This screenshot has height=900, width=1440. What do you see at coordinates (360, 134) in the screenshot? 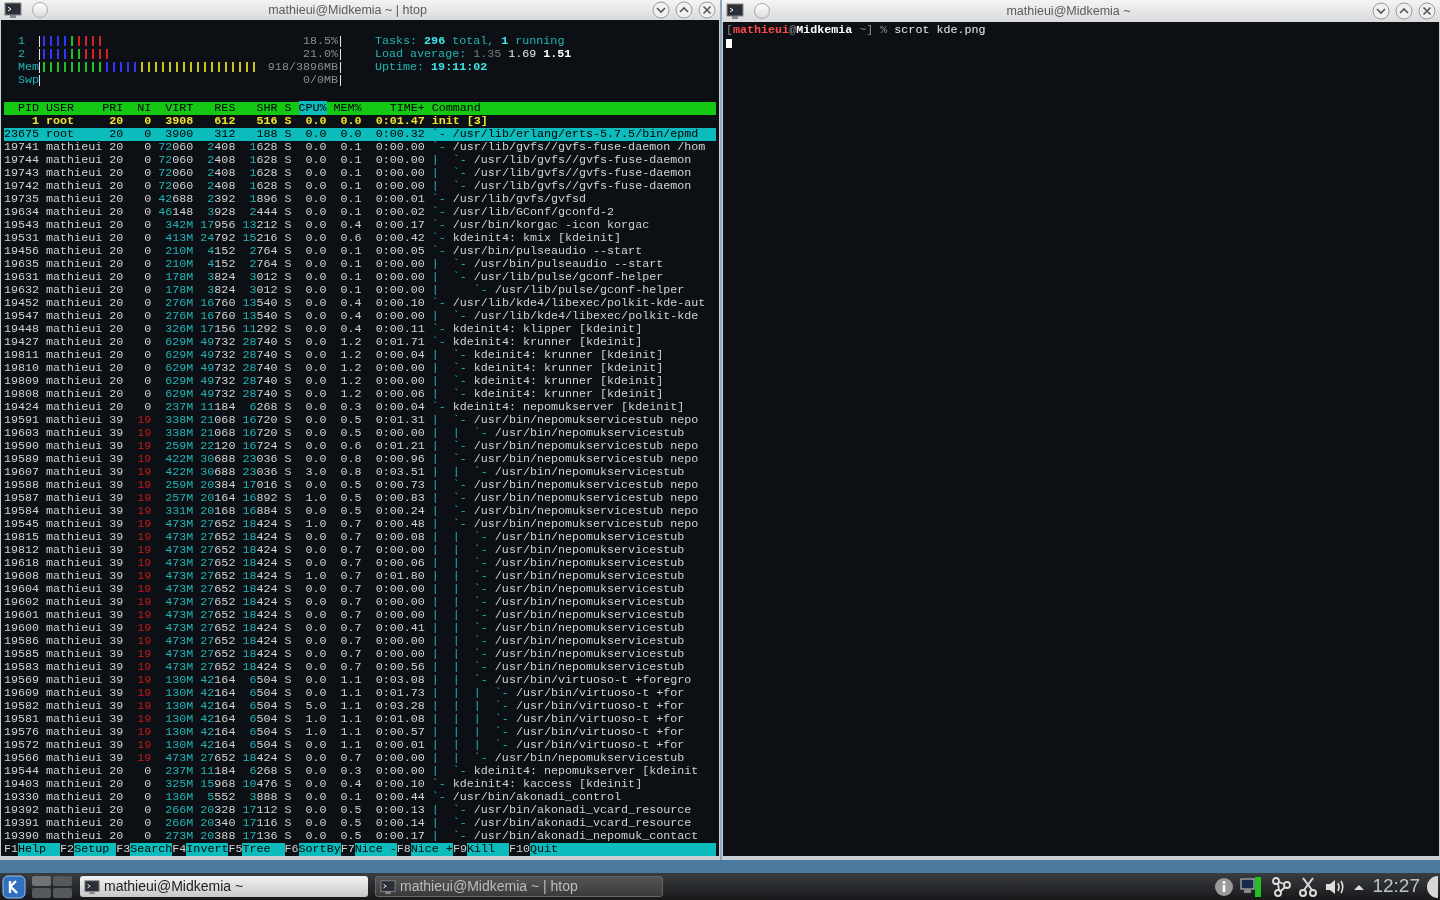
I see `process-row: 23675 root 20 0 3900 312 188 S 0.0 0.0 0:00.32 `- /usr/lib/erlang/erts-5.7.5/bin/epmd` at bounding box center [360, 134].